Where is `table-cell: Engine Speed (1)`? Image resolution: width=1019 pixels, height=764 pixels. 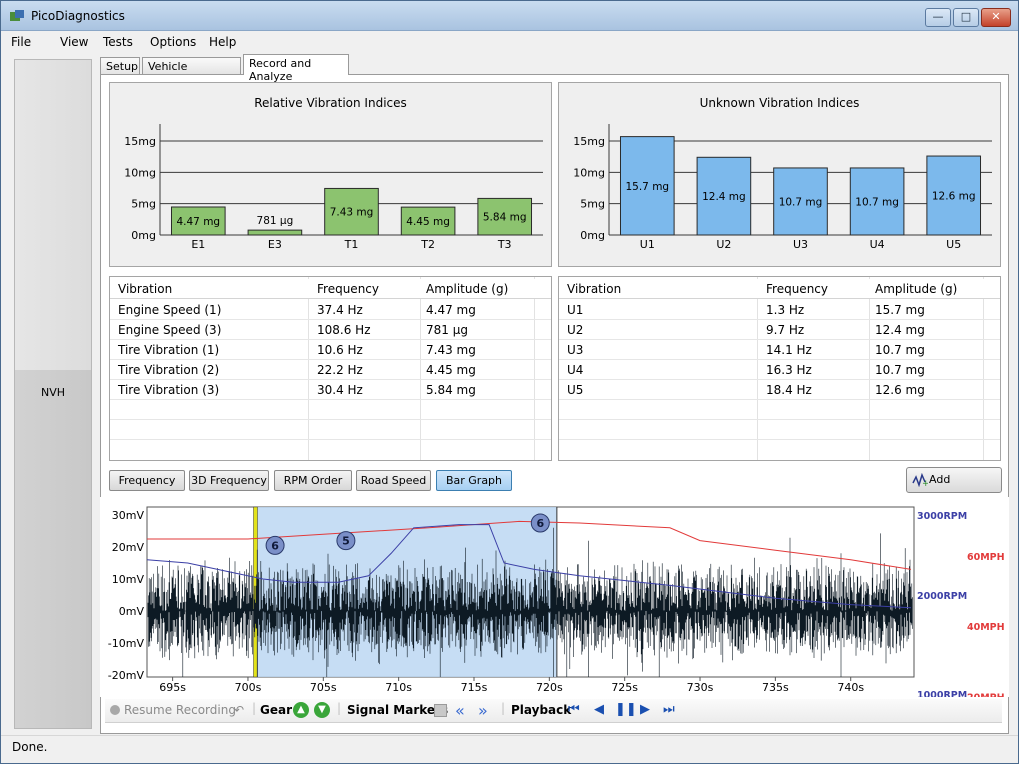 table-cell: Engine Speed (1) is located at coordinates (170, 310).